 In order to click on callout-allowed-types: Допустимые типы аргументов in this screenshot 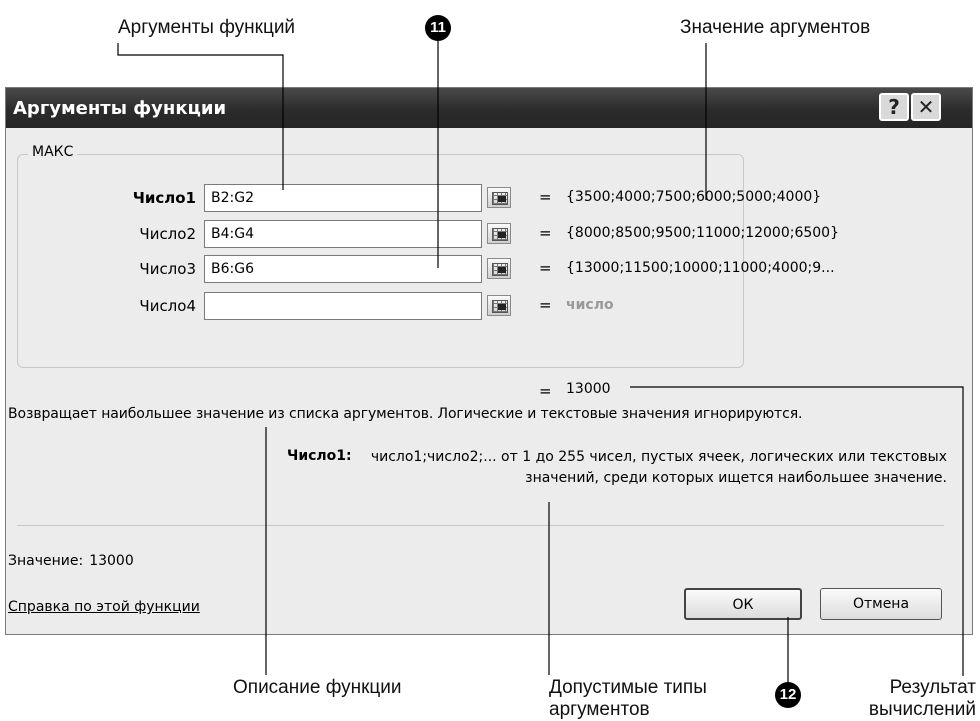, I will do `click(628, 698)`.